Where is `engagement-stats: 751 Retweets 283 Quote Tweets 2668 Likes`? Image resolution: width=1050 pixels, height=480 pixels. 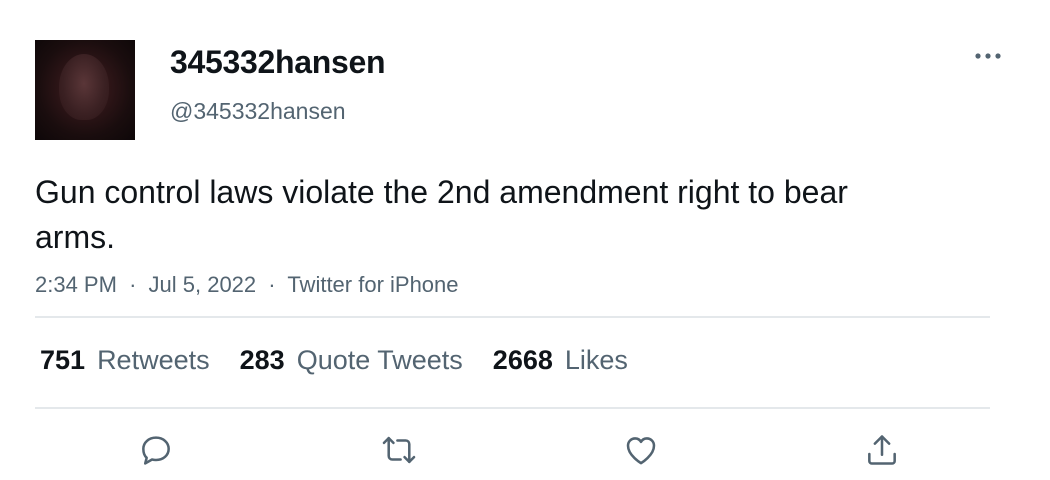
engagement-stats: 751 Retweets 283 Quote Tweets 2668 Likes is located at coordinates (349, 360).